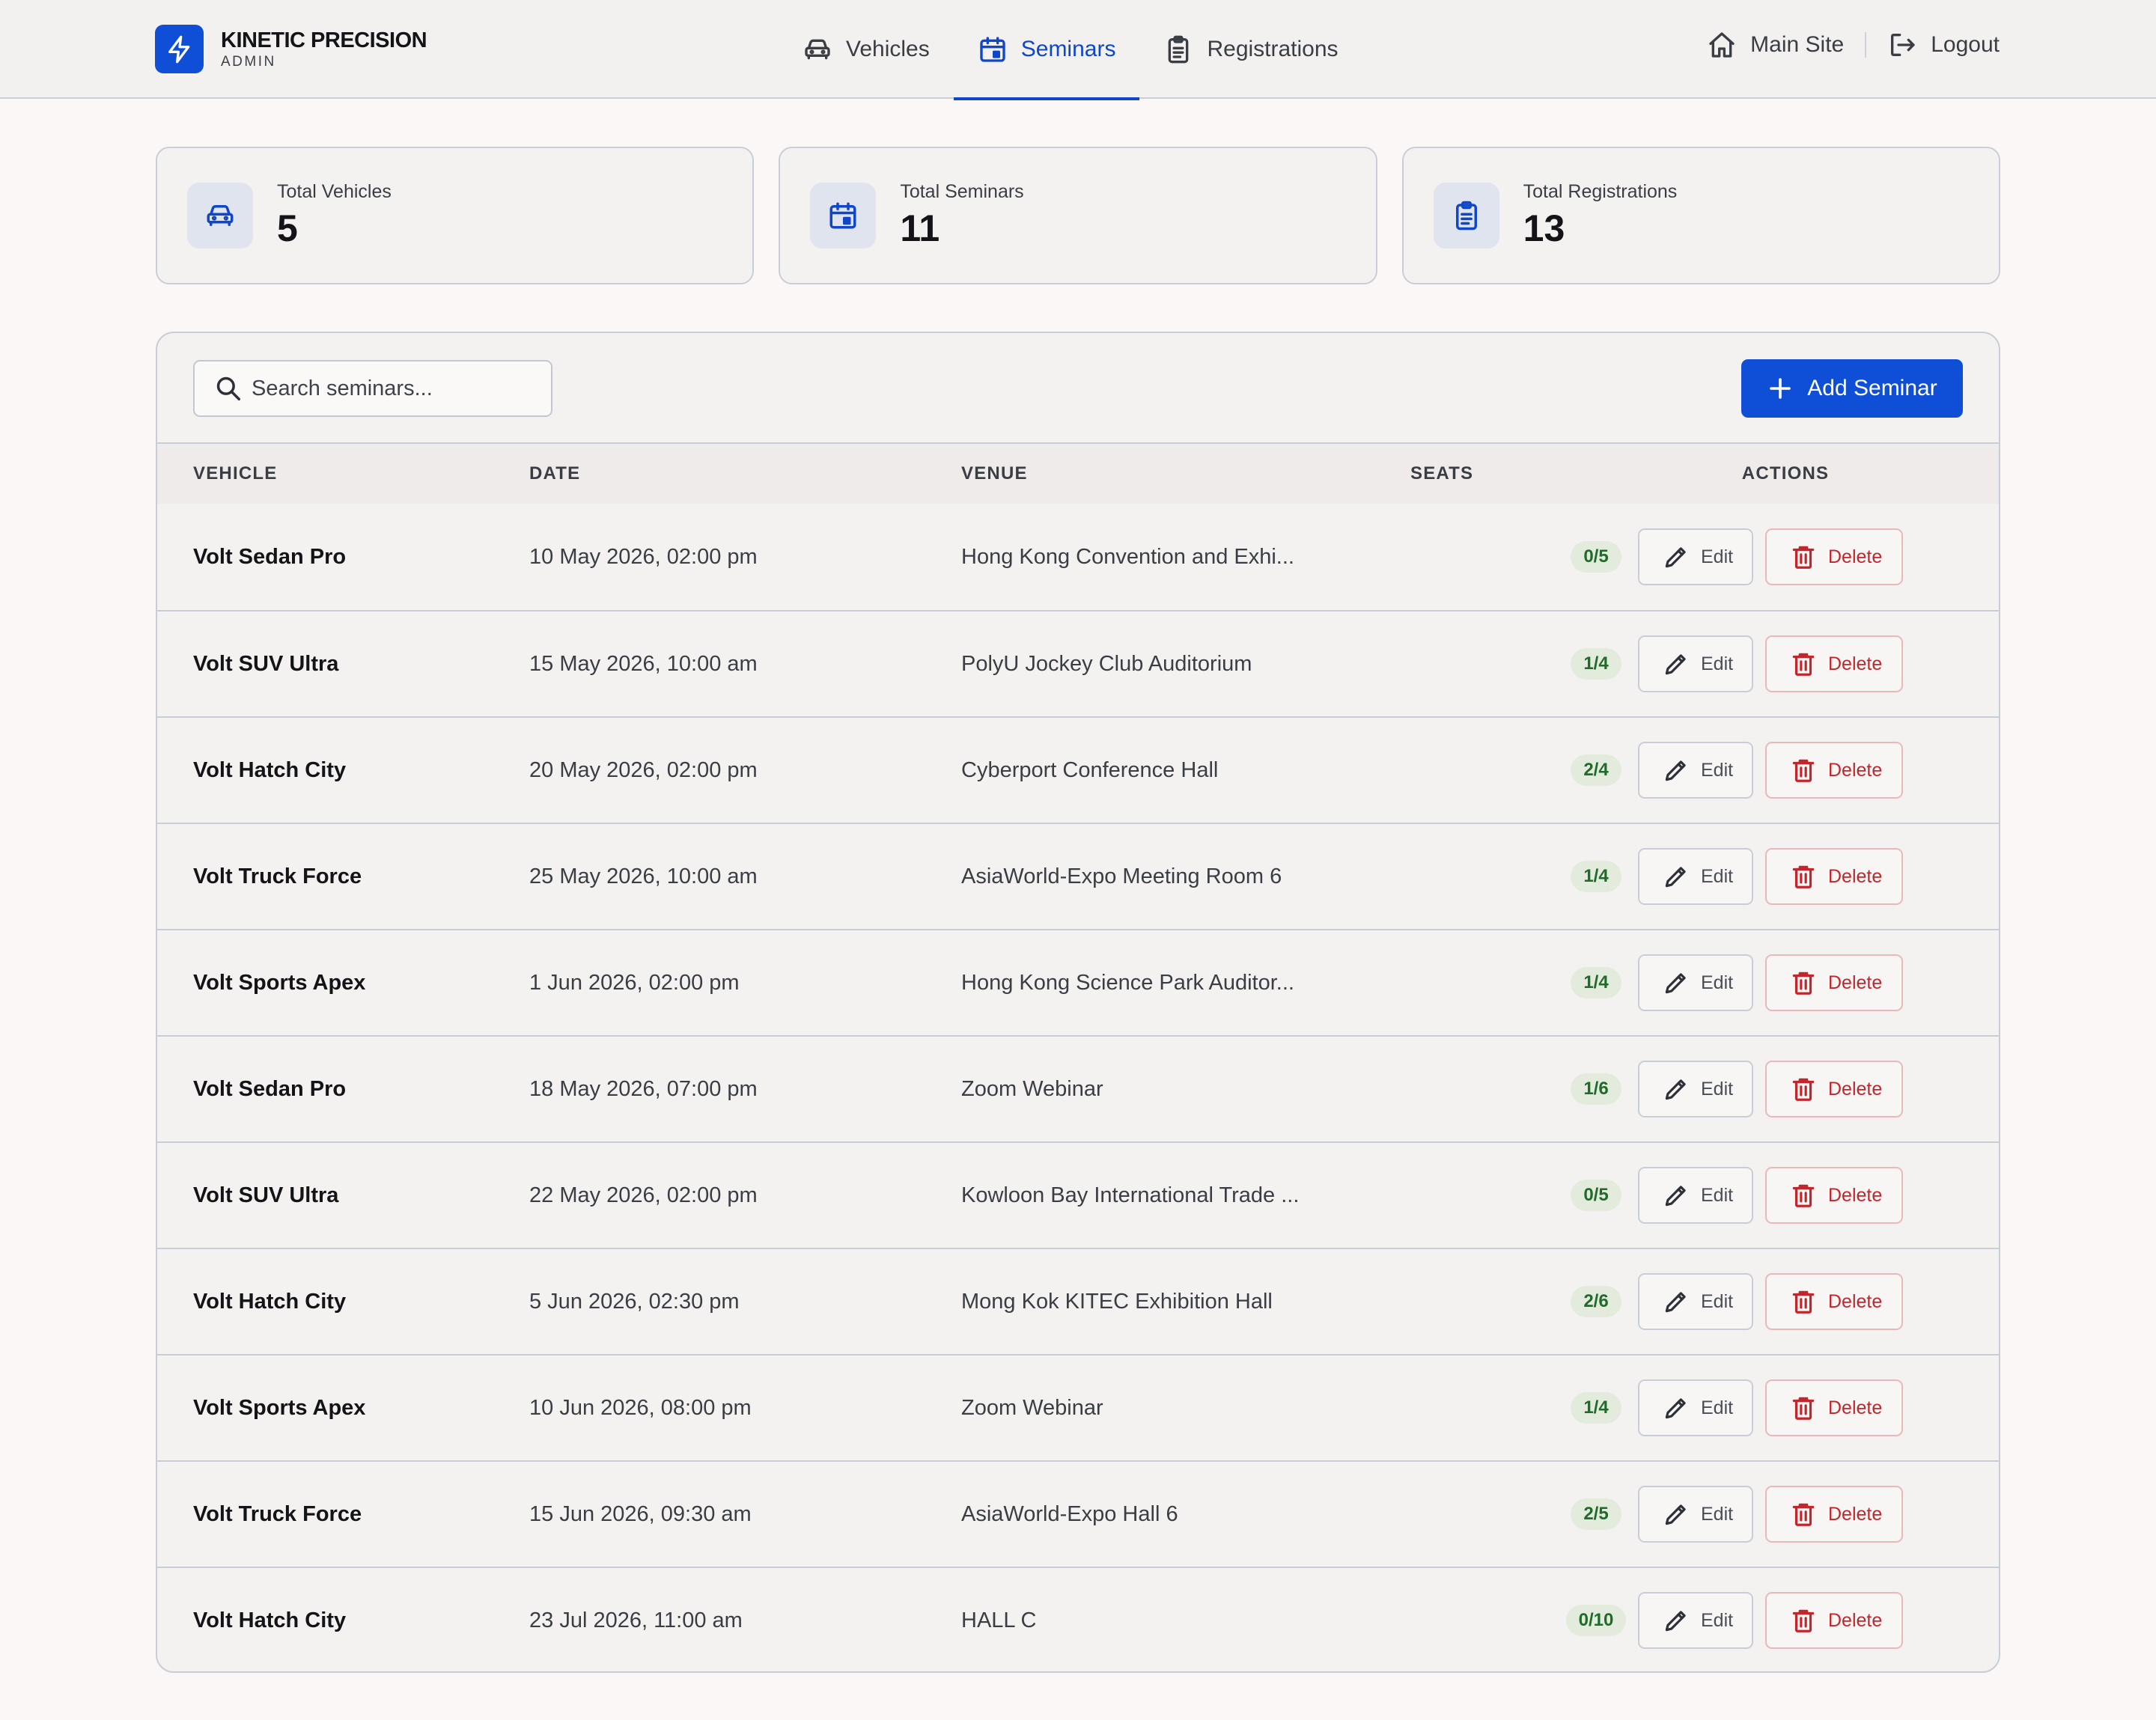 This screenshot has height=1720, width=2156. Describe the element at coordinates (994, 473) in the screenshot. I see `column-header-venue: VENUE` at that location.